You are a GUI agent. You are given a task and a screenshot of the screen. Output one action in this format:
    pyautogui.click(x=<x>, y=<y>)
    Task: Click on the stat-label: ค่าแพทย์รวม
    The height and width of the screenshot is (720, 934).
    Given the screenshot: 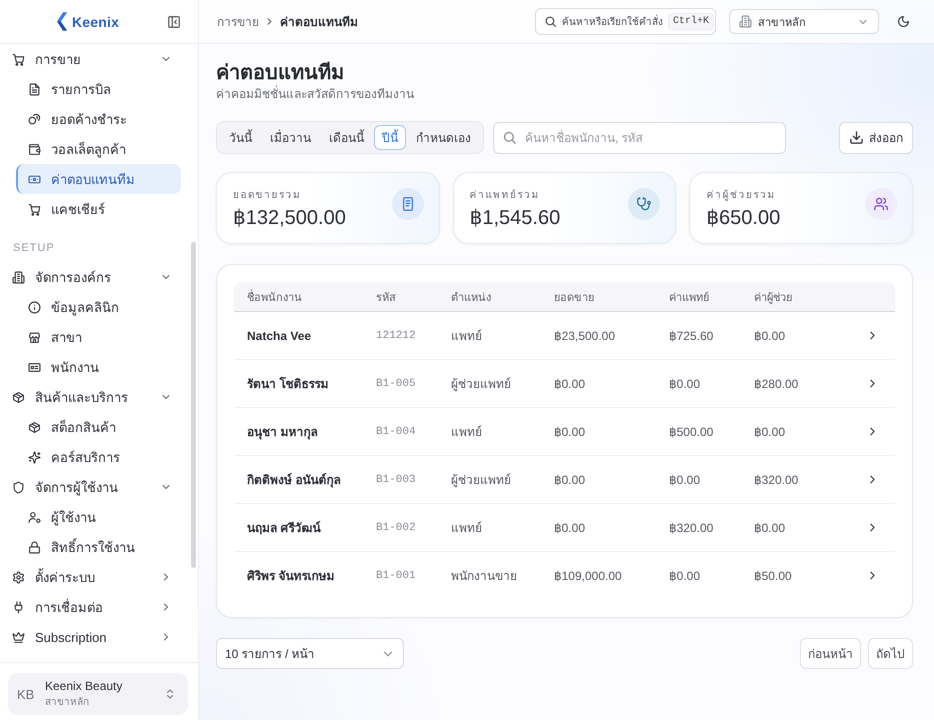 What is the action you would take?
    pyautogui.click(x=506, y=195)
    